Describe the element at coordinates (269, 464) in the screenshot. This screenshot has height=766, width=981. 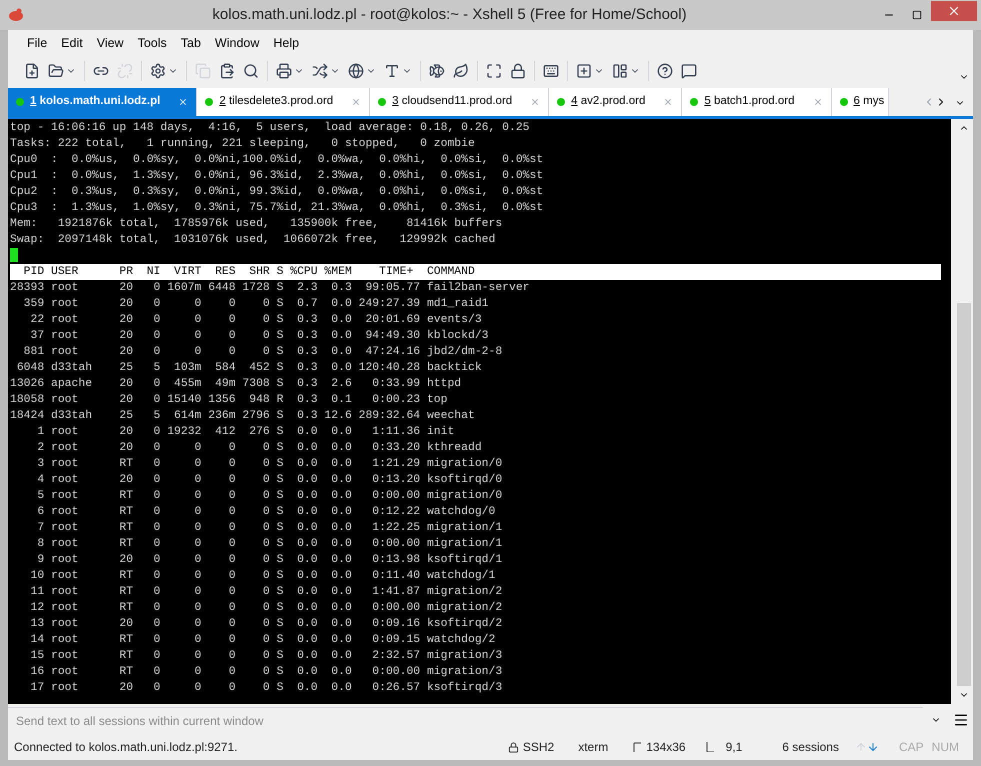
I see `process-row-text: 3 root RT 0 0 0 0 S 0.0 0.0 1:21.29 migration/0` at that location.